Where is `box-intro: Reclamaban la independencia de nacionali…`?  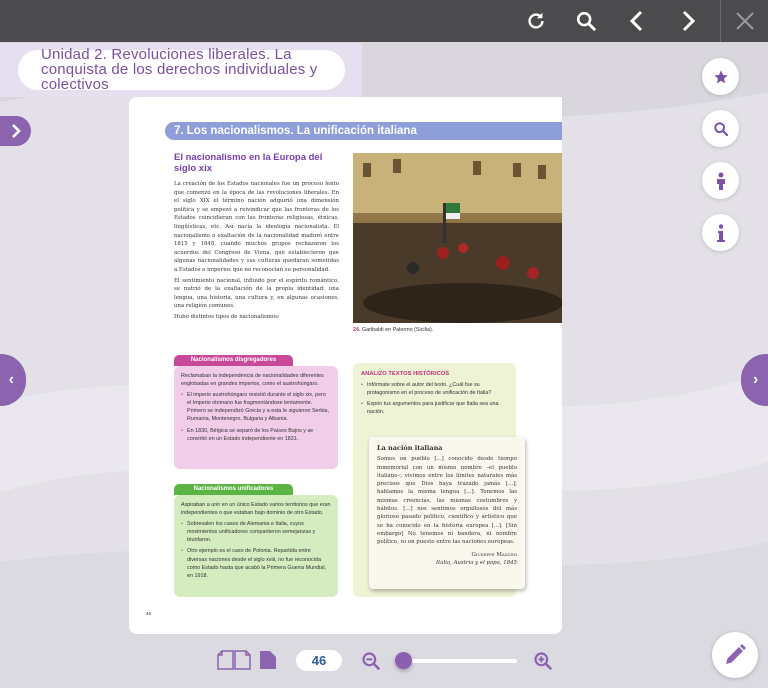
box-intro: Reclamaban la independencia de nacionali… is located at coordinates (252, 380).